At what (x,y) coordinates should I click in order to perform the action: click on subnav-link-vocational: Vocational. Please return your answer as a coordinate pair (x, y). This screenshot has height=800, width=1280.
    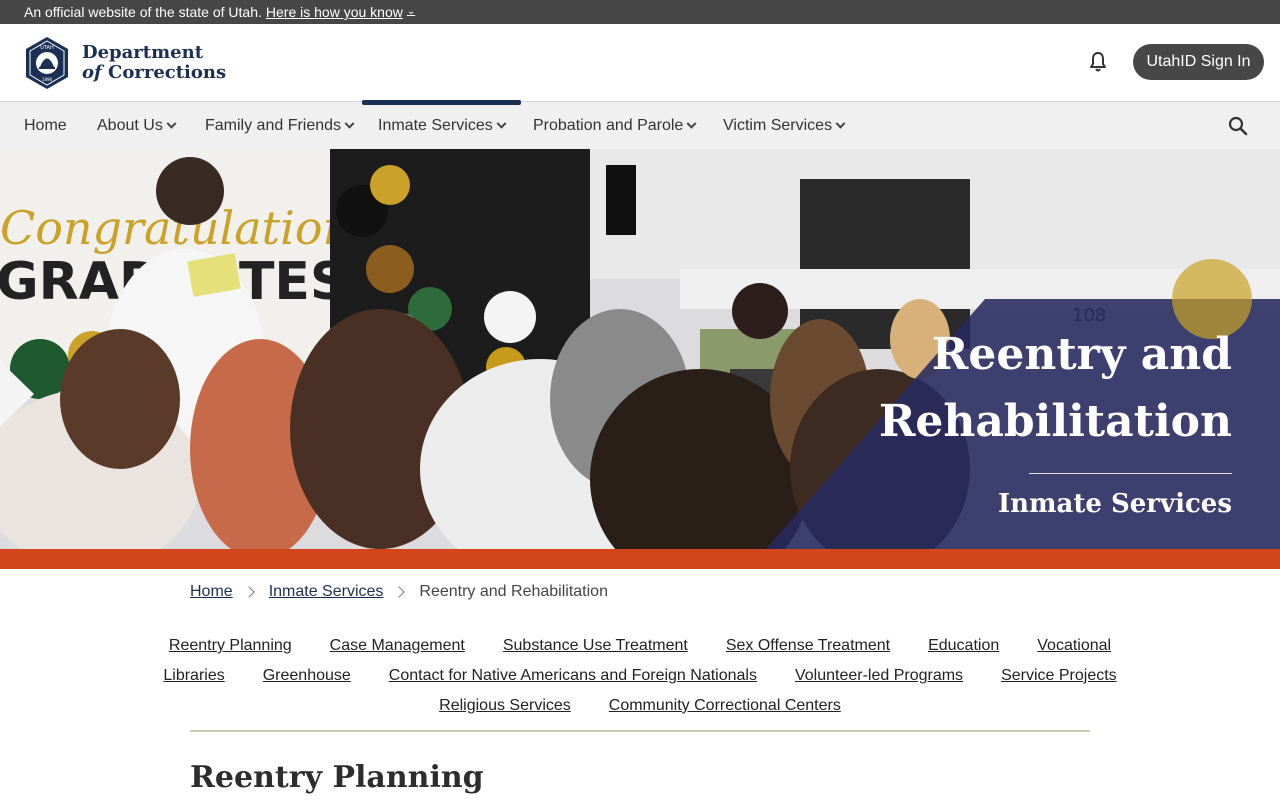
    Looking at the image, I should click on (1074, 649).